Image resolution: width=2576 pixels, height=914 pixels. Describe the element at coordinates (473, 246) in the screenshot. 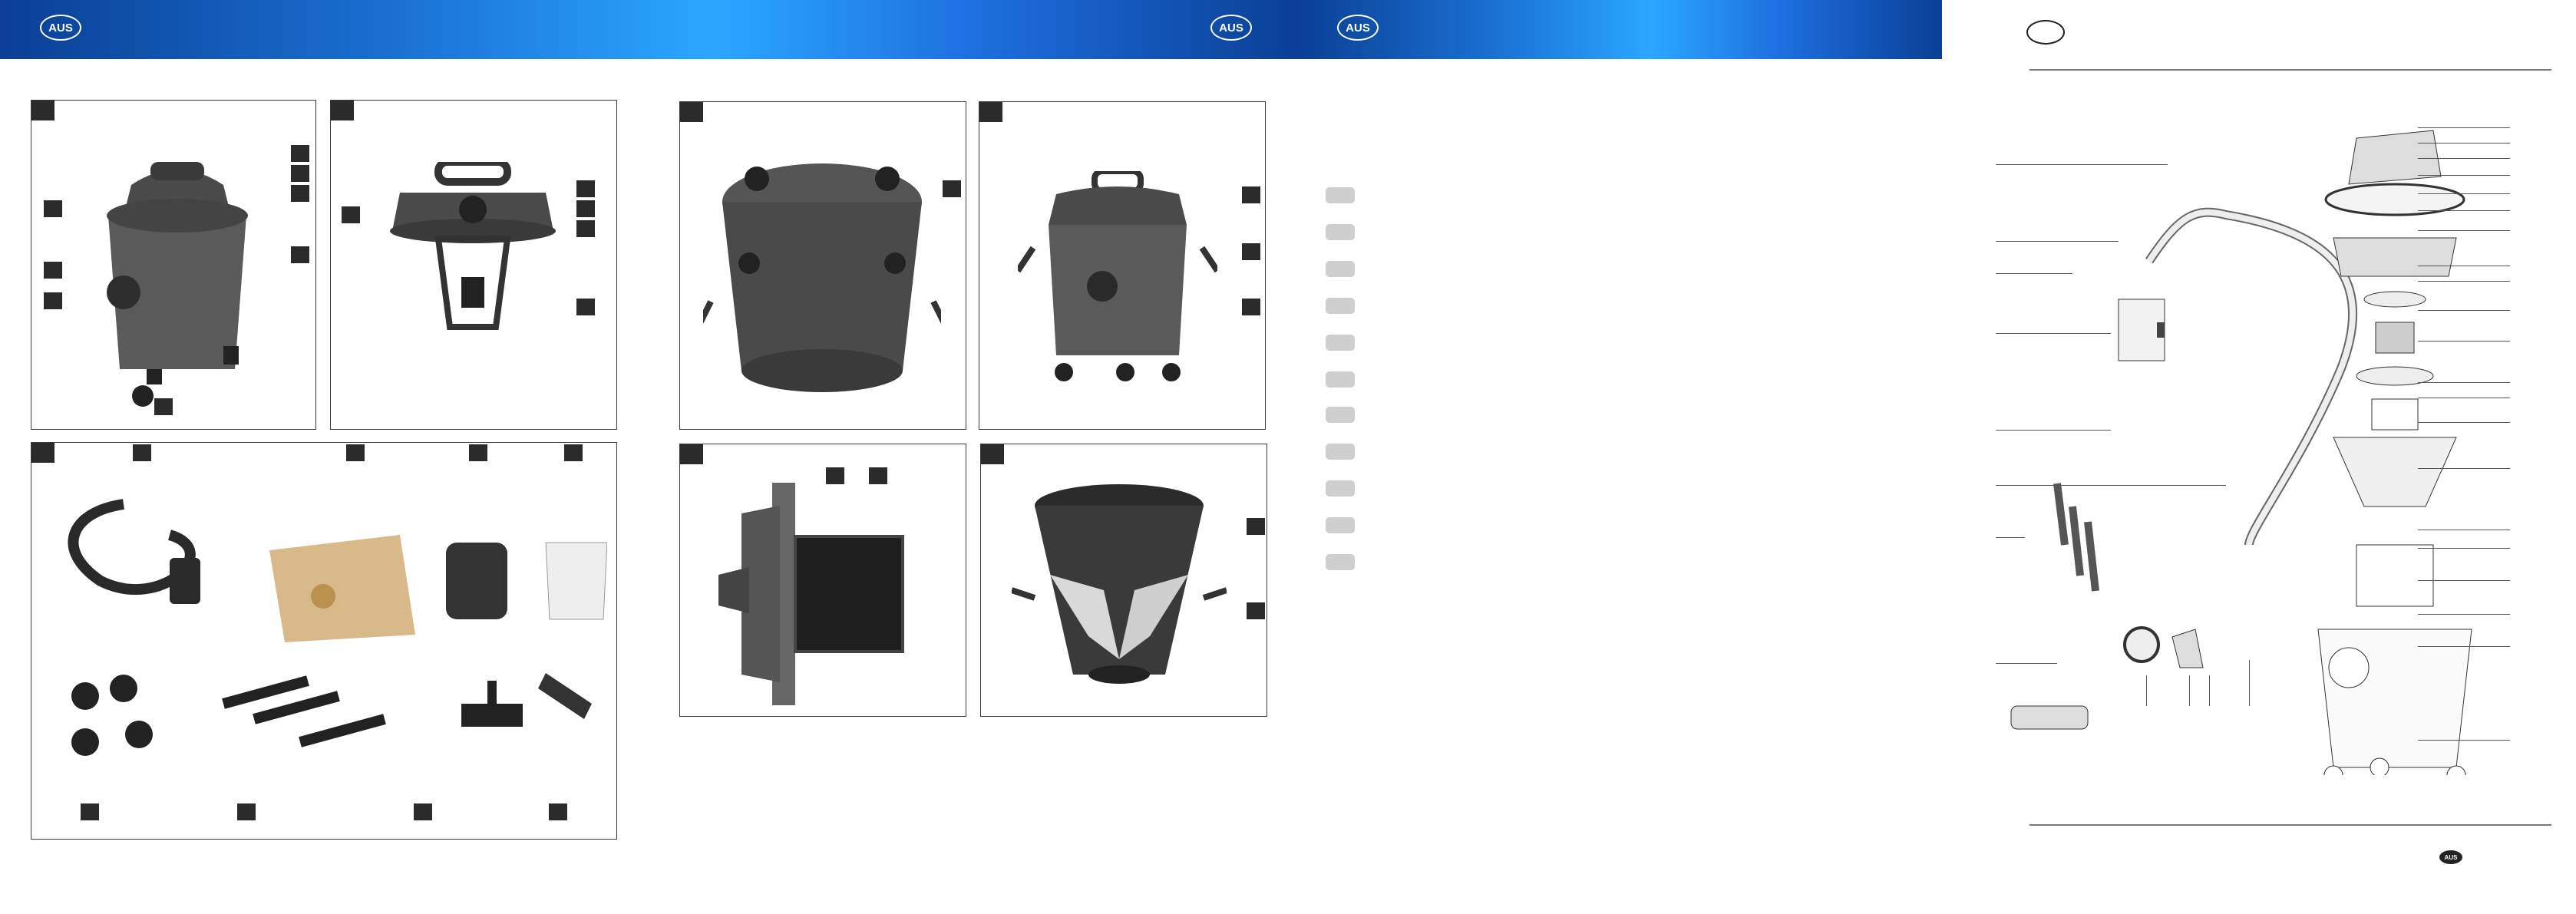

I see `motor-head-icon` at that location.